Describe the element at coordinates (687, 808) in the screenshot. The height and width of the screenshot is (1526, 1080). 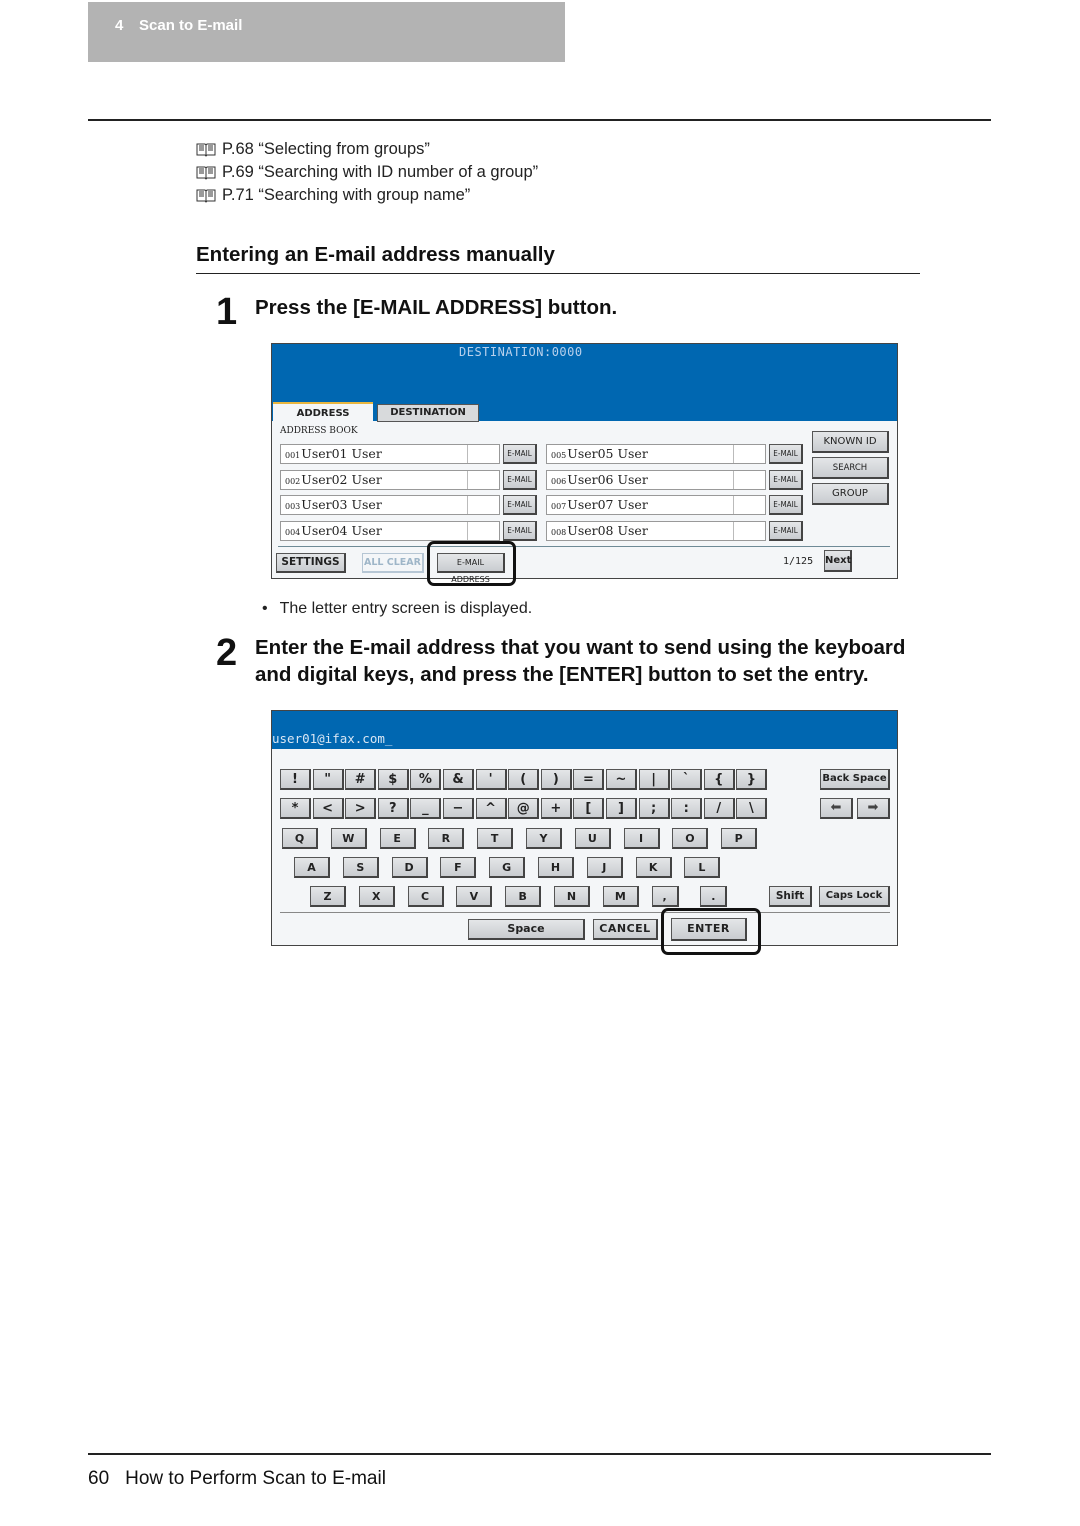
I see `key-button: :` at that location.